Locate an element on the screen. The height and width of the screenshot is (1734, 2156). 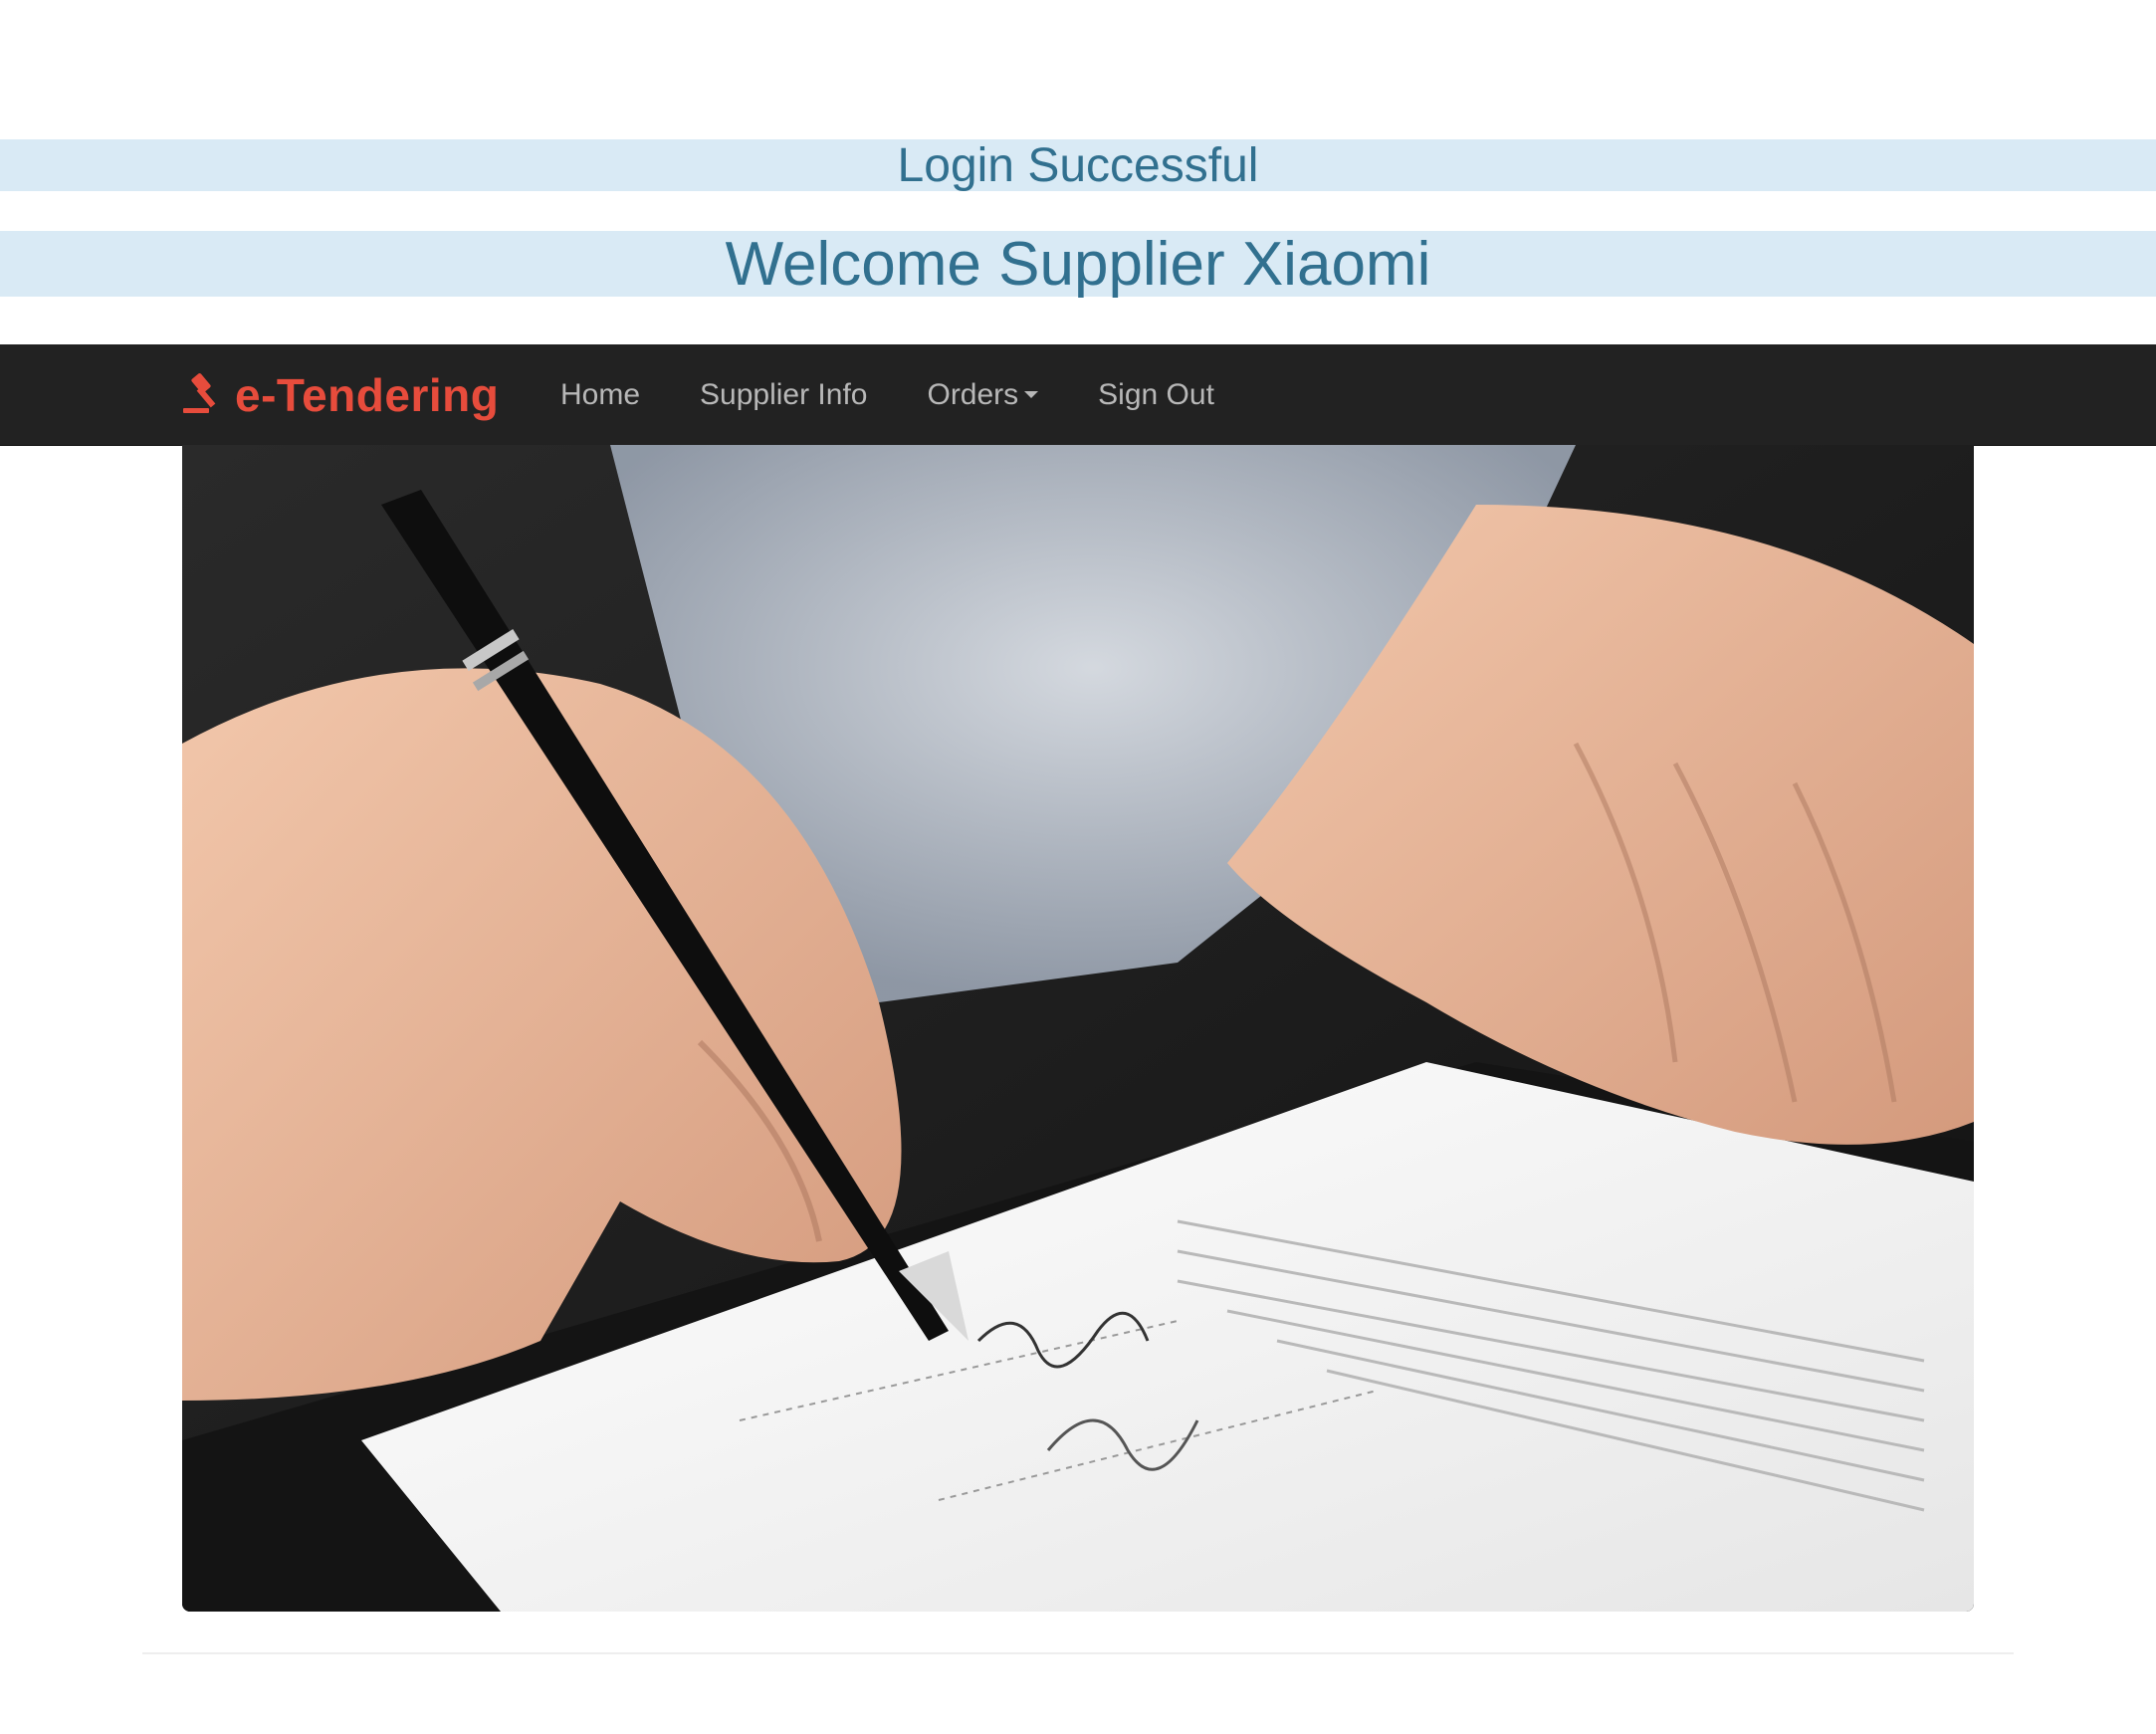
login-success-alert: Login Successful is located at coordinates (1078, 165).